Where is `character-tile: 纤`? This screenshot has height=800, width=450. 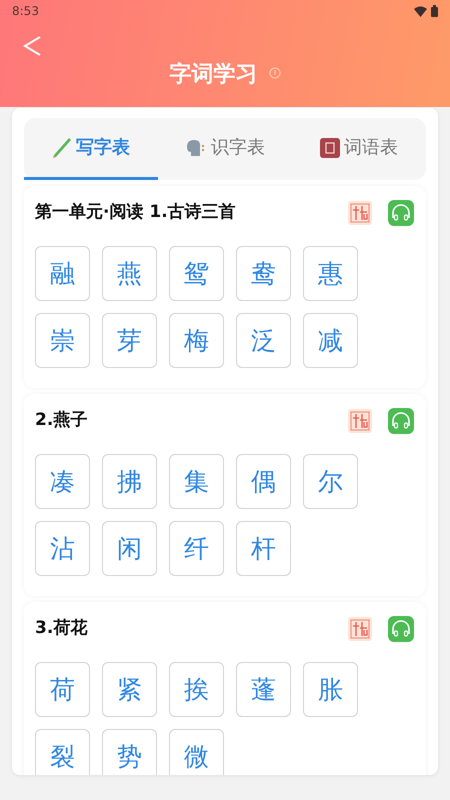
character-tile: 纤 is located at coordinates (196, 548).